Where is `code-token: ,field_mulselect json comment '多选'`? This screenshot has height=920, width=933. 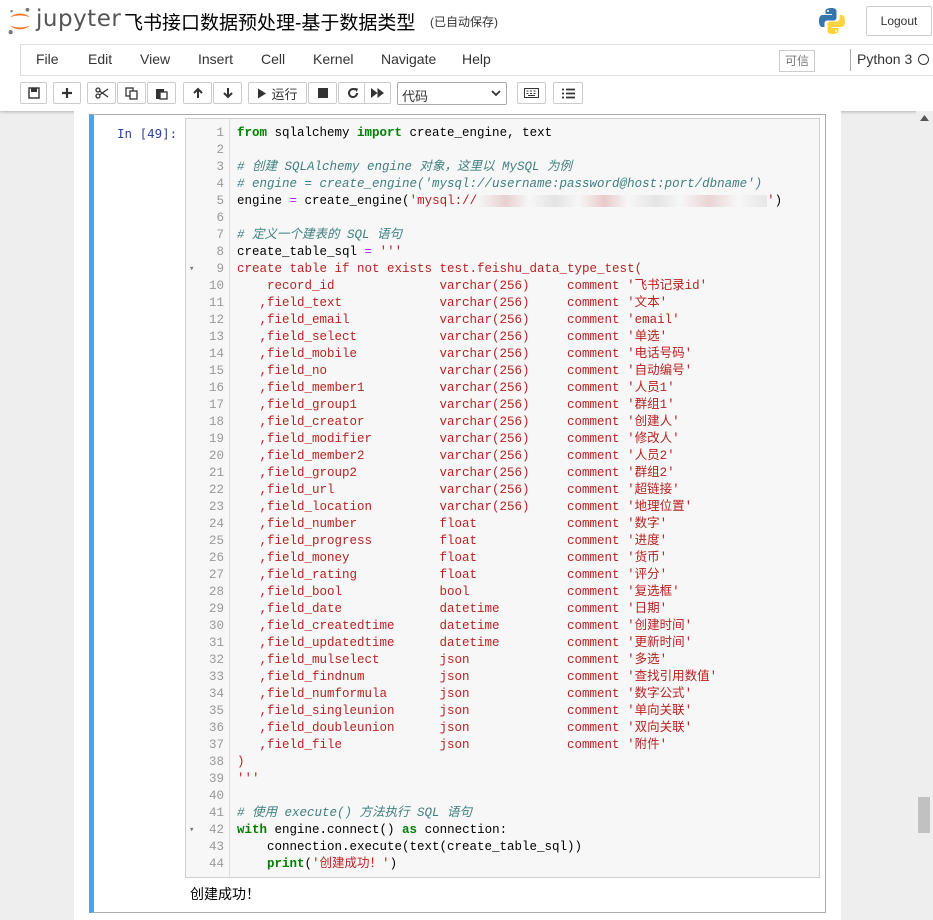
code-token: ,field_mulselect json comment '多选' is located at coordinates (452, 660).